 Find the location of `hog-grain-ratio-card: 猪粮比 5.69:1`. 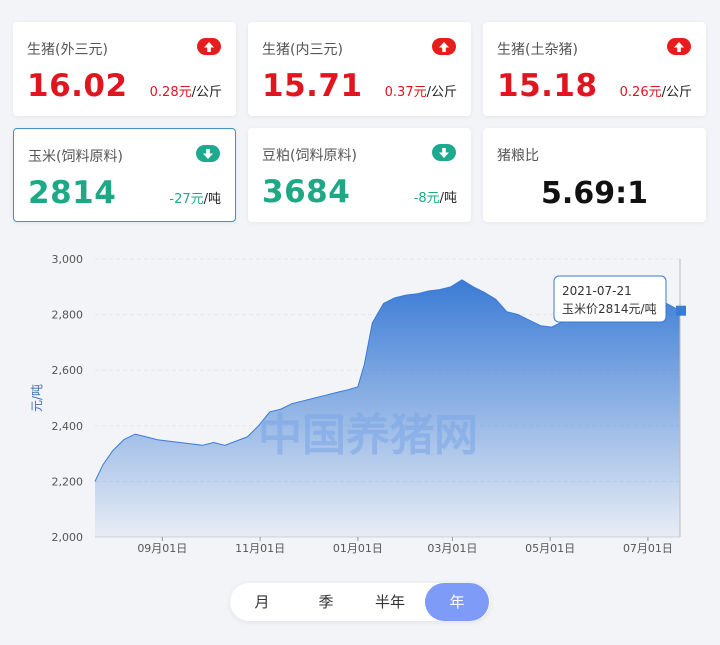

hog-grain-ratio-card: 猪粮比 5.69:1 is located at coordinates (594, 175).